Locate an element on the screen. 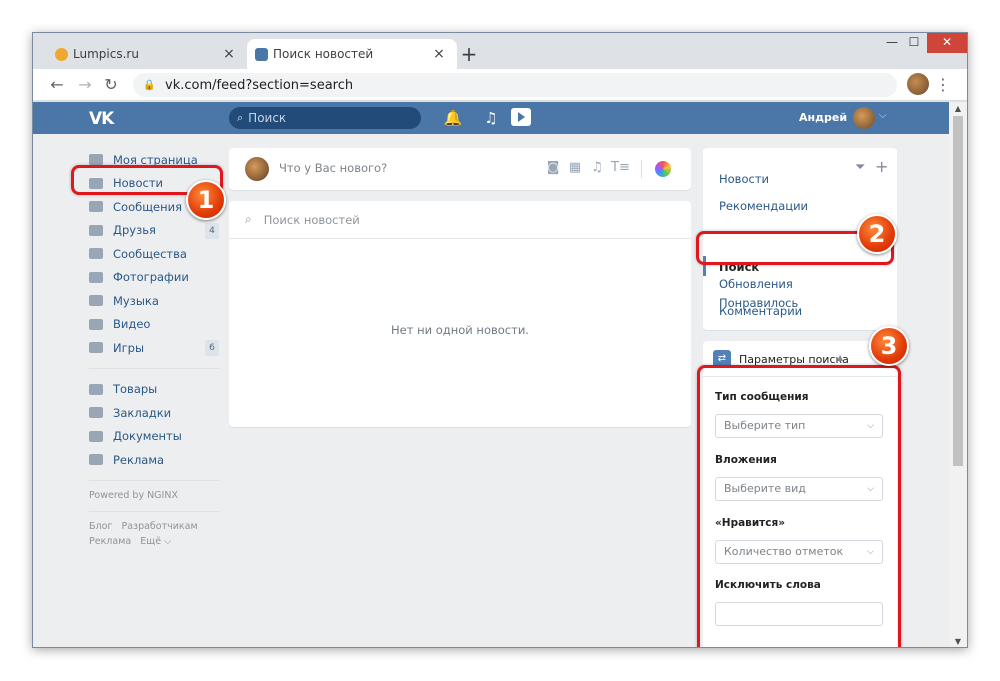 The image size is (1000, 681). nav-item-ads: Реклама is located at coordinates (154, 460).